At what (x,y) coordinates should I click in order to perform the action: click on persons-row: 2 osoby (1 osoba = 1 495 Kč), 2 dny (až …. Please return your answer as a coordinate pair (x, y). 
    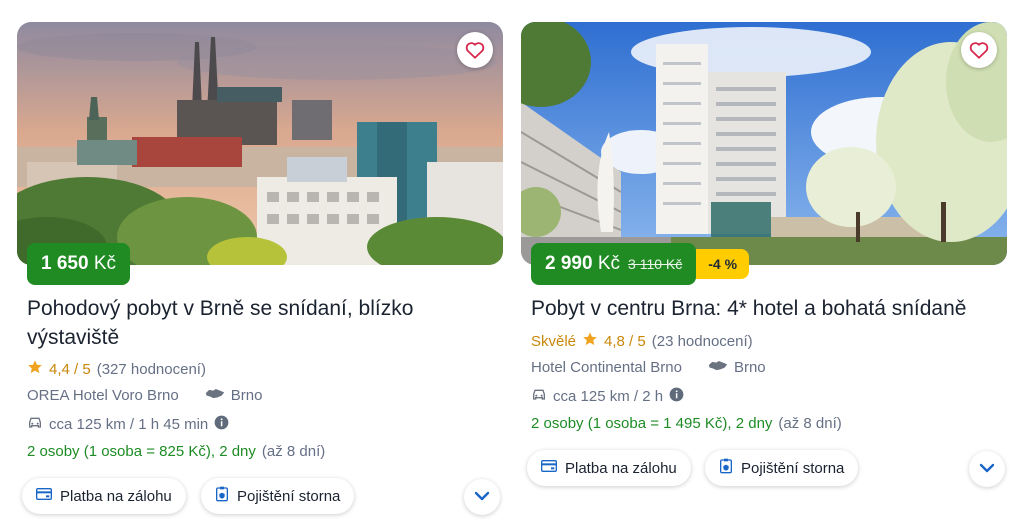
    Looking at the image, I should click on (686, 423).